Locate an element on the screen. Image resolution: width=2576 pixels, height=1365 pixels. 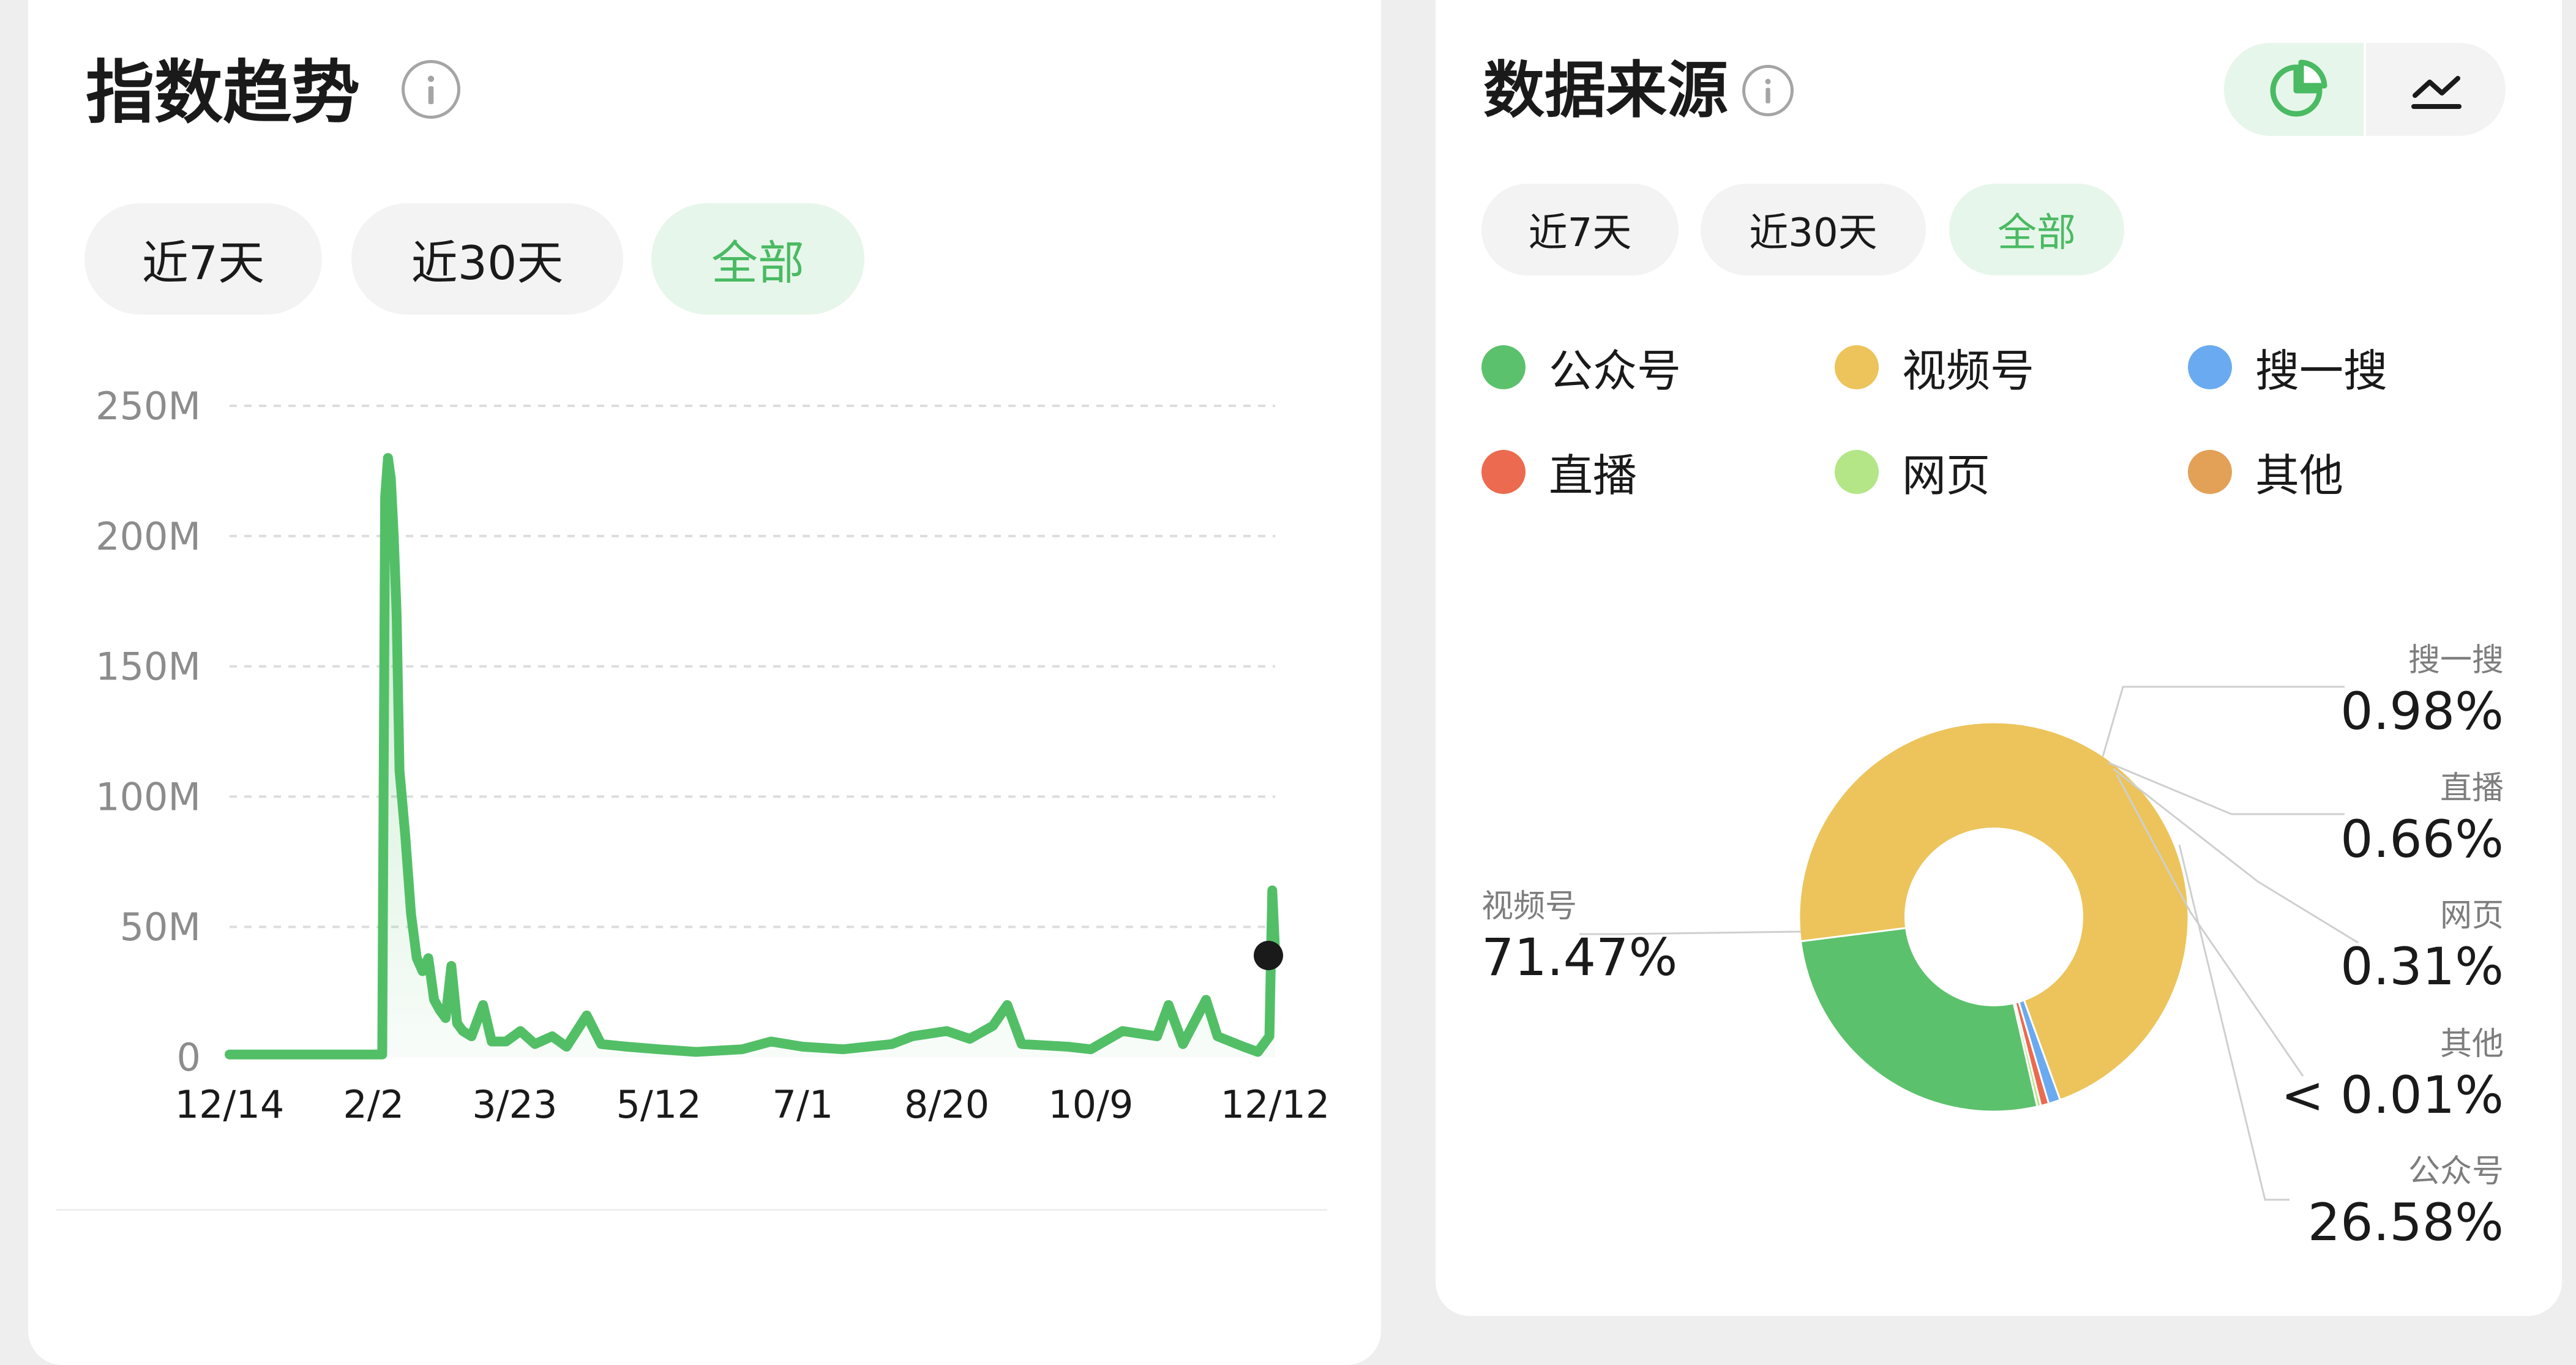
legend-item-gongzhonghao: 公众号 is located at coordinates (1581, 367).